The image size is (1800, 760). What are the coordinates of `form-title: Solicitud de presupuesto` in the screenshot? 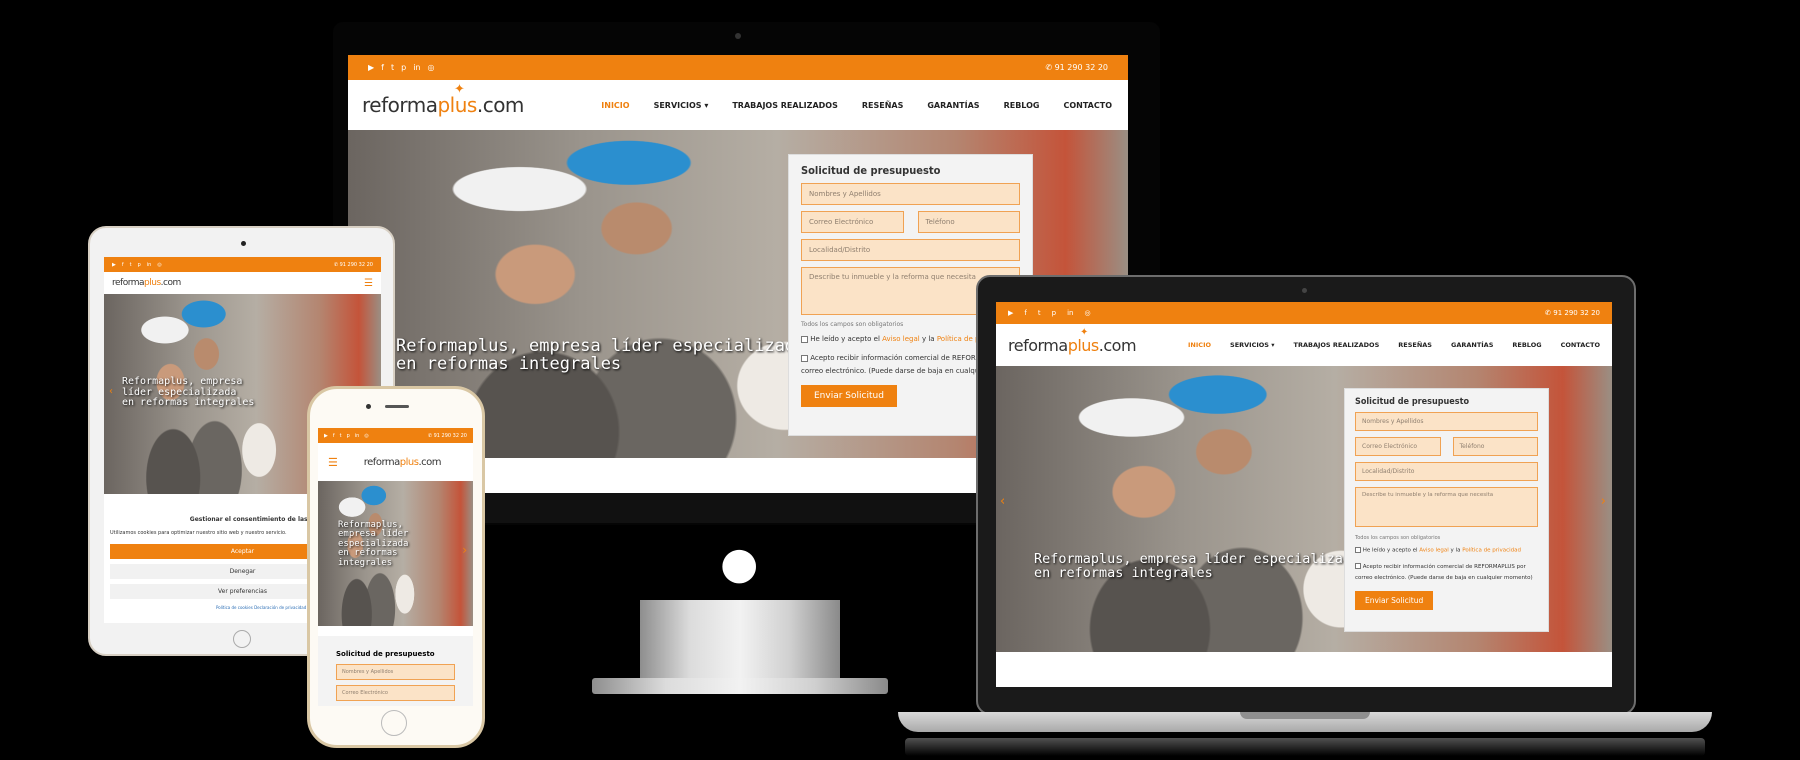 It's located at (871, 170).